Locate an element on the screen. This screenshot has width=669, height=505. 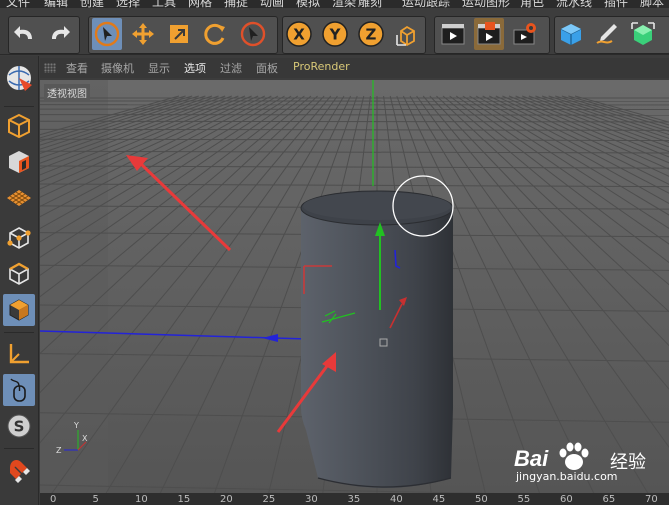
menu-file: 文件 is located at coordinates (18, 4).